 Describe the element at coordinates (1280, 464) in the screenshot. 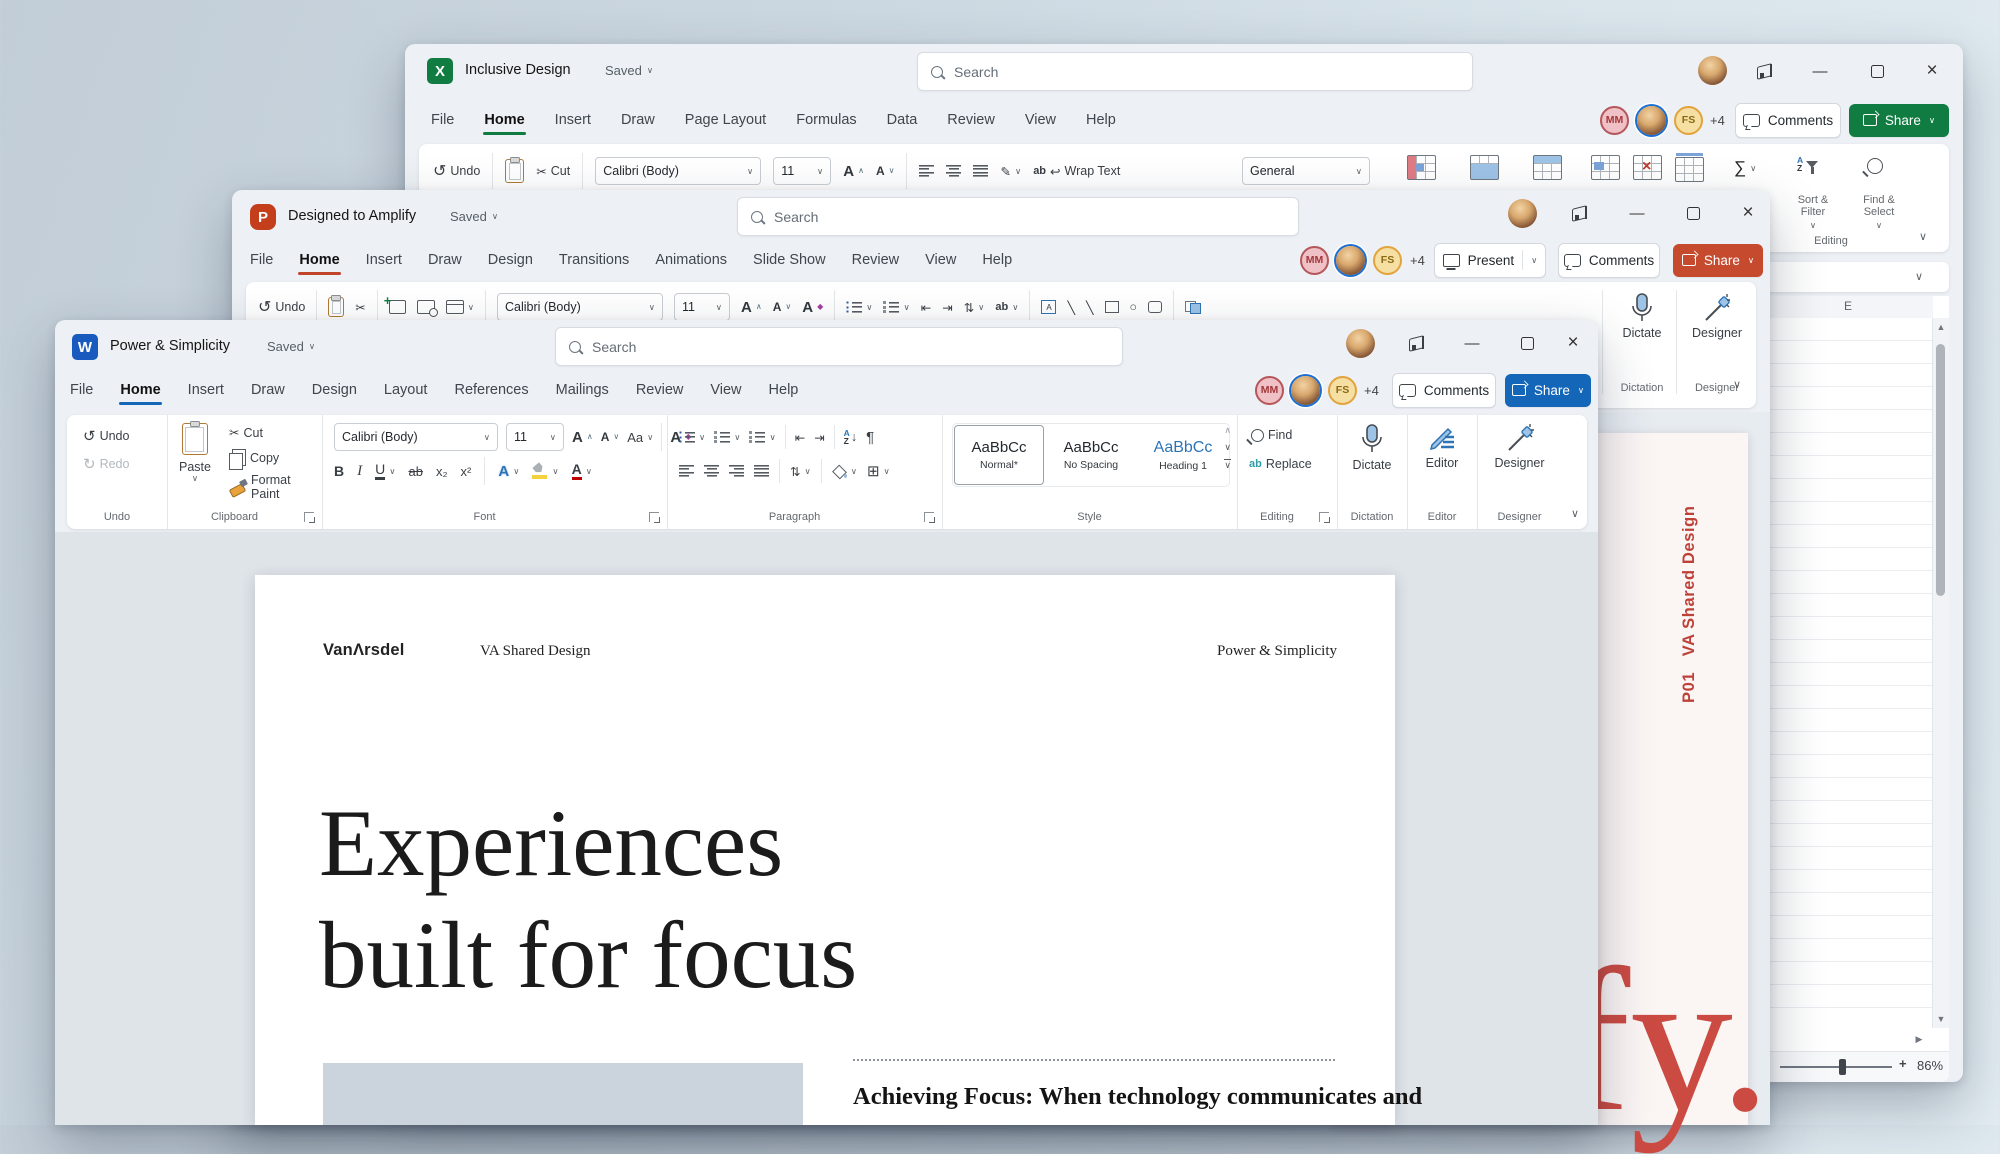

I see `replace-button: ab Replace` at that location.